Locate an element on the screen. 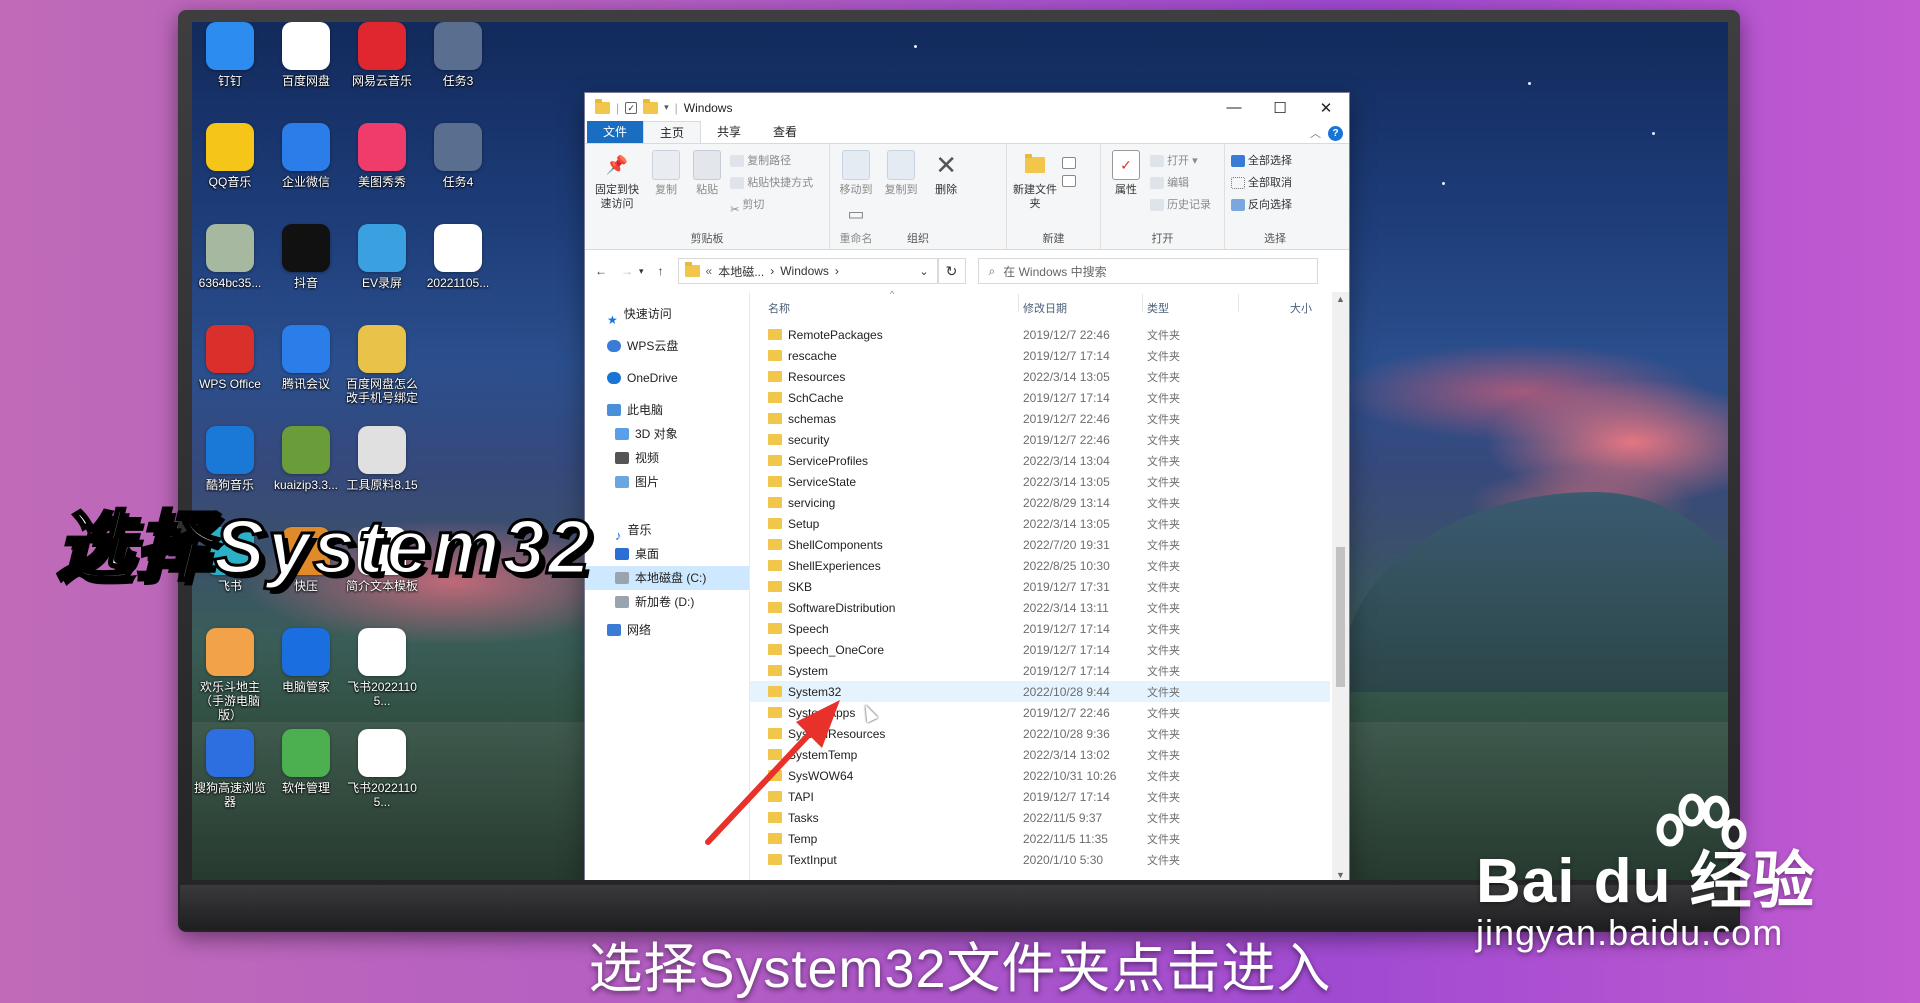  desktop-shortcut: 软件管理 is located at coordinates (306, 777).